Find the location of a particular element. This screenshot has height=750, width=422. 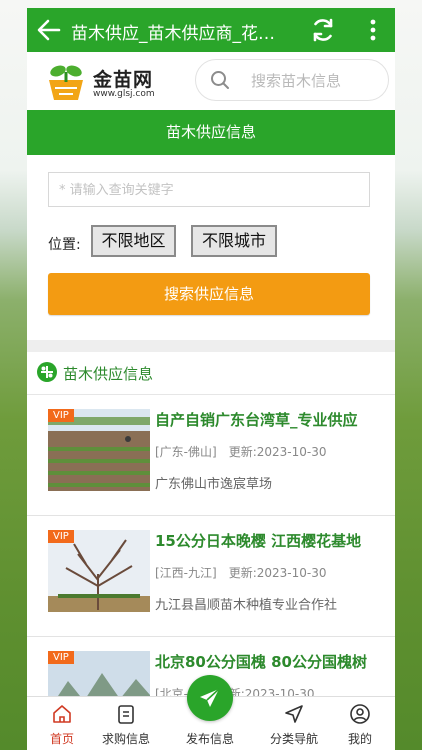

section-divider is located at coordinates (211, 346).